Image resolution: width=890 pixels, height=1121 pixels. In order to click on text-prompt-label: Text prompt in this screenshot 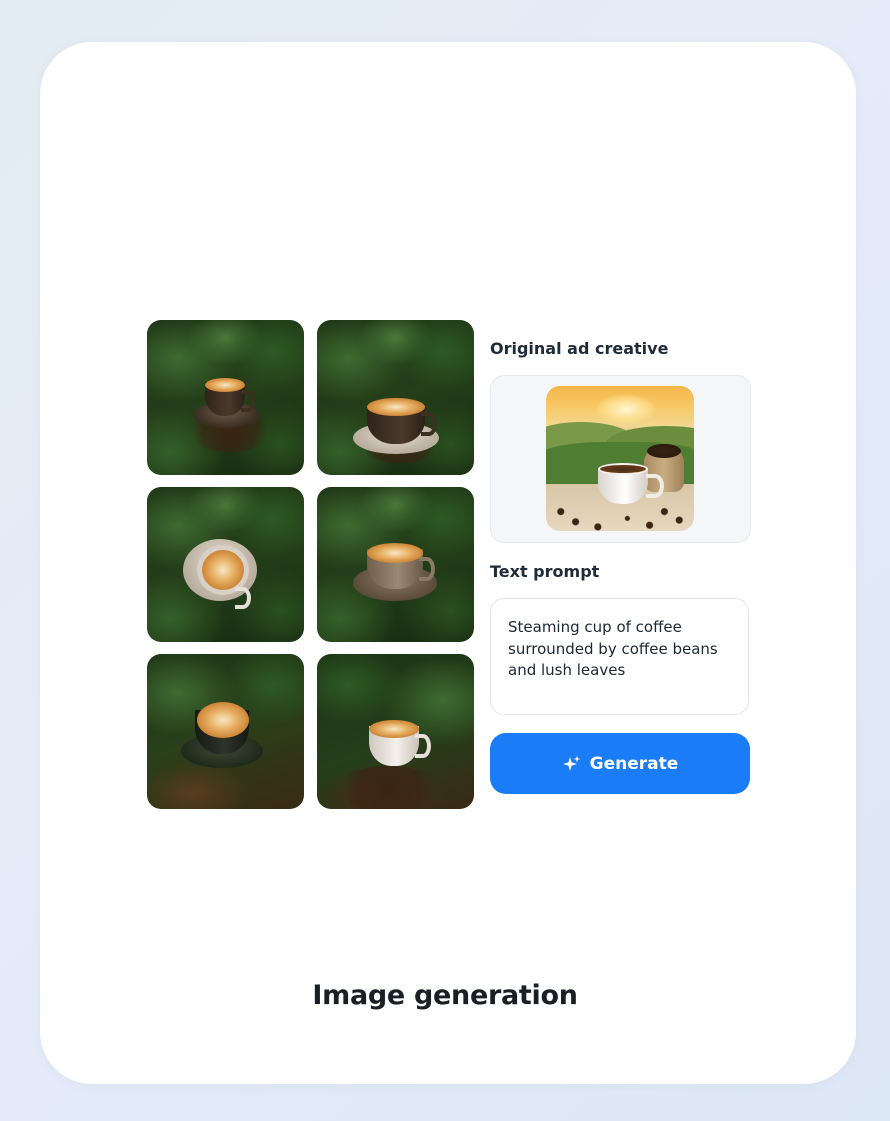, I will do `click(545, 571)`.